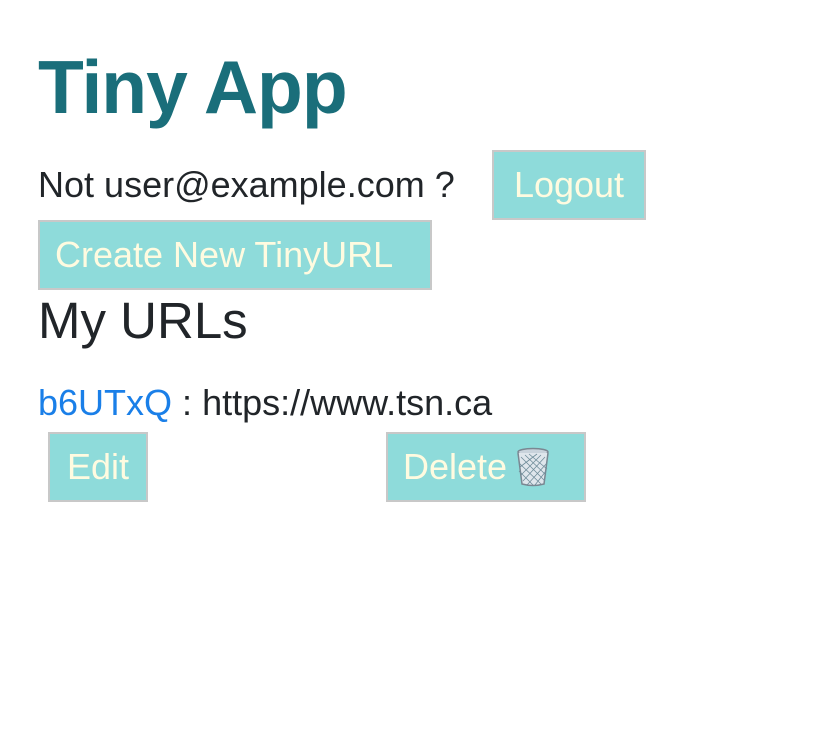 This screenshot has width=822, height=756. I want to click on user-status: Not user@example.com ?, so click(251, 185).